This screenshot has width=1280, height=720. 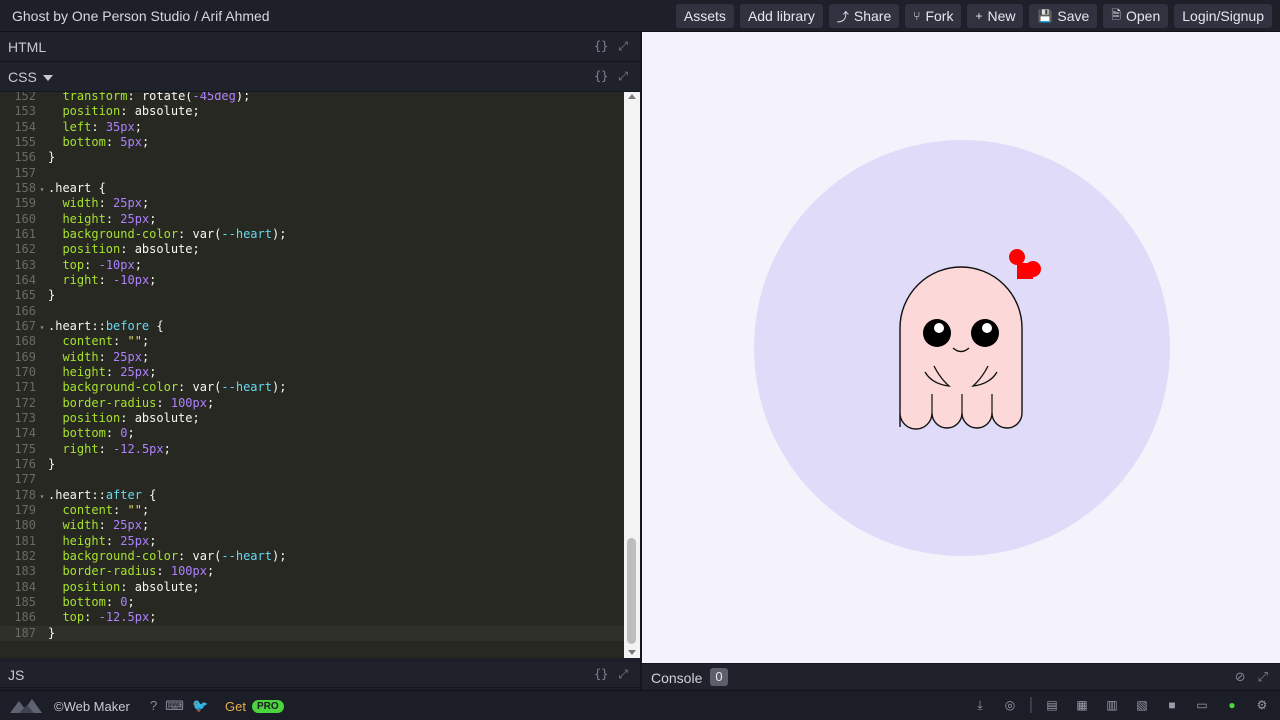 What do you see at coordinates (312, 541) in the screenshot?
I see `code-line: 181 height: 25px;` at bounding box center [312, 541].